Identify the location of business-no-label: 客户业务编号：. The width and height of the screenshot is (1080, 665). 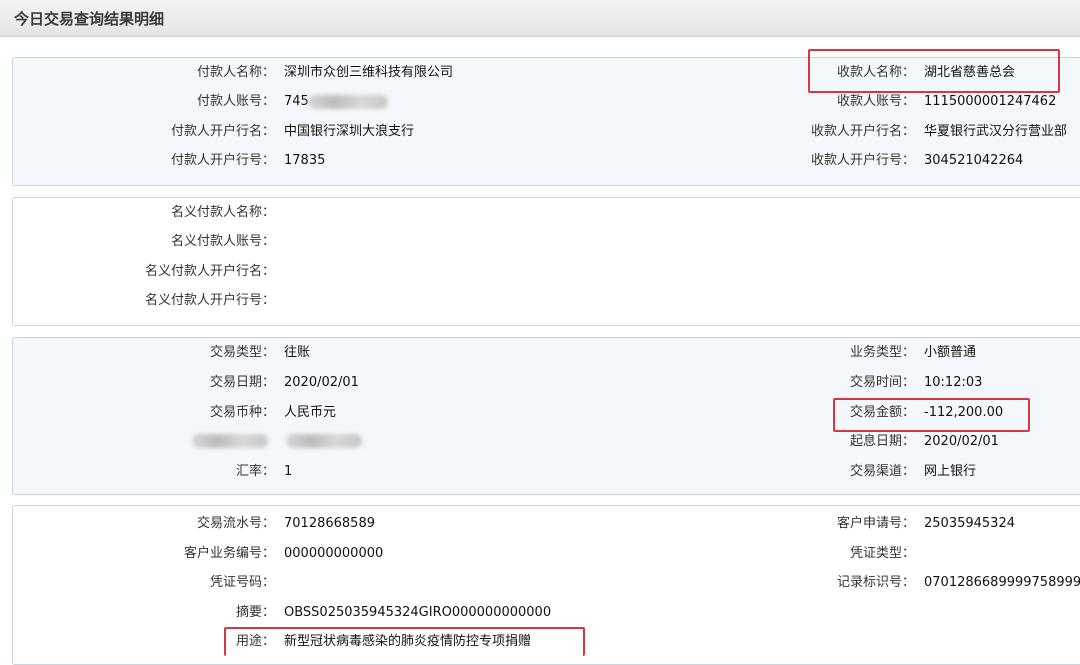
(229, 553).